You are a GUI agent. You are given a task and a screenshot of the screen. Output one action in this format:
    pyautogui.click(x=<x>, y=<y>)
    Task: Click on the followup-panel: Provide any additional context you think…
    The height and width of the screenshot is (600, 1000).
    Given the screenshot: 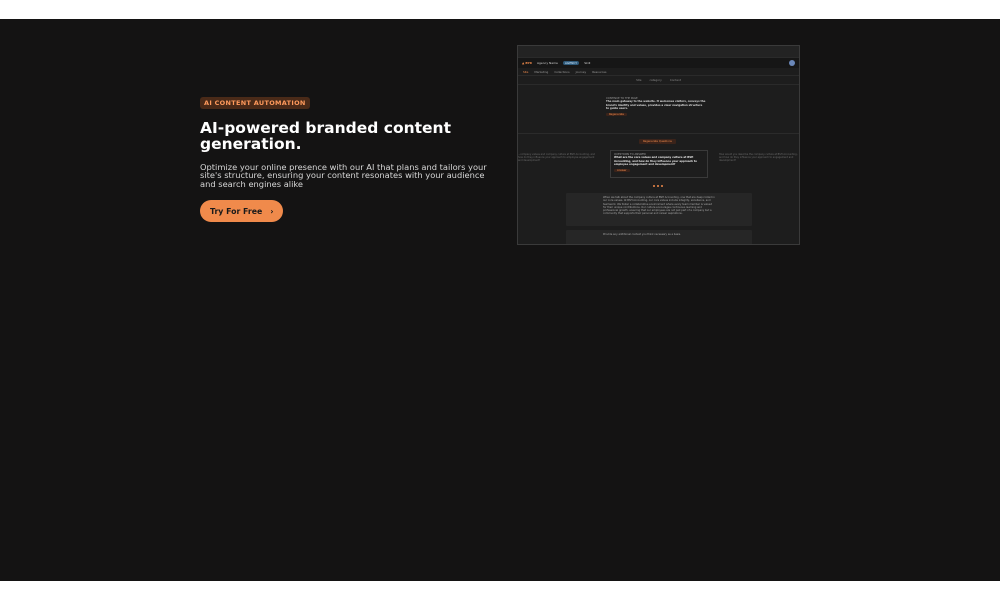 What is the action you would take?
    pyautogui.click(x=659, y=237)
    